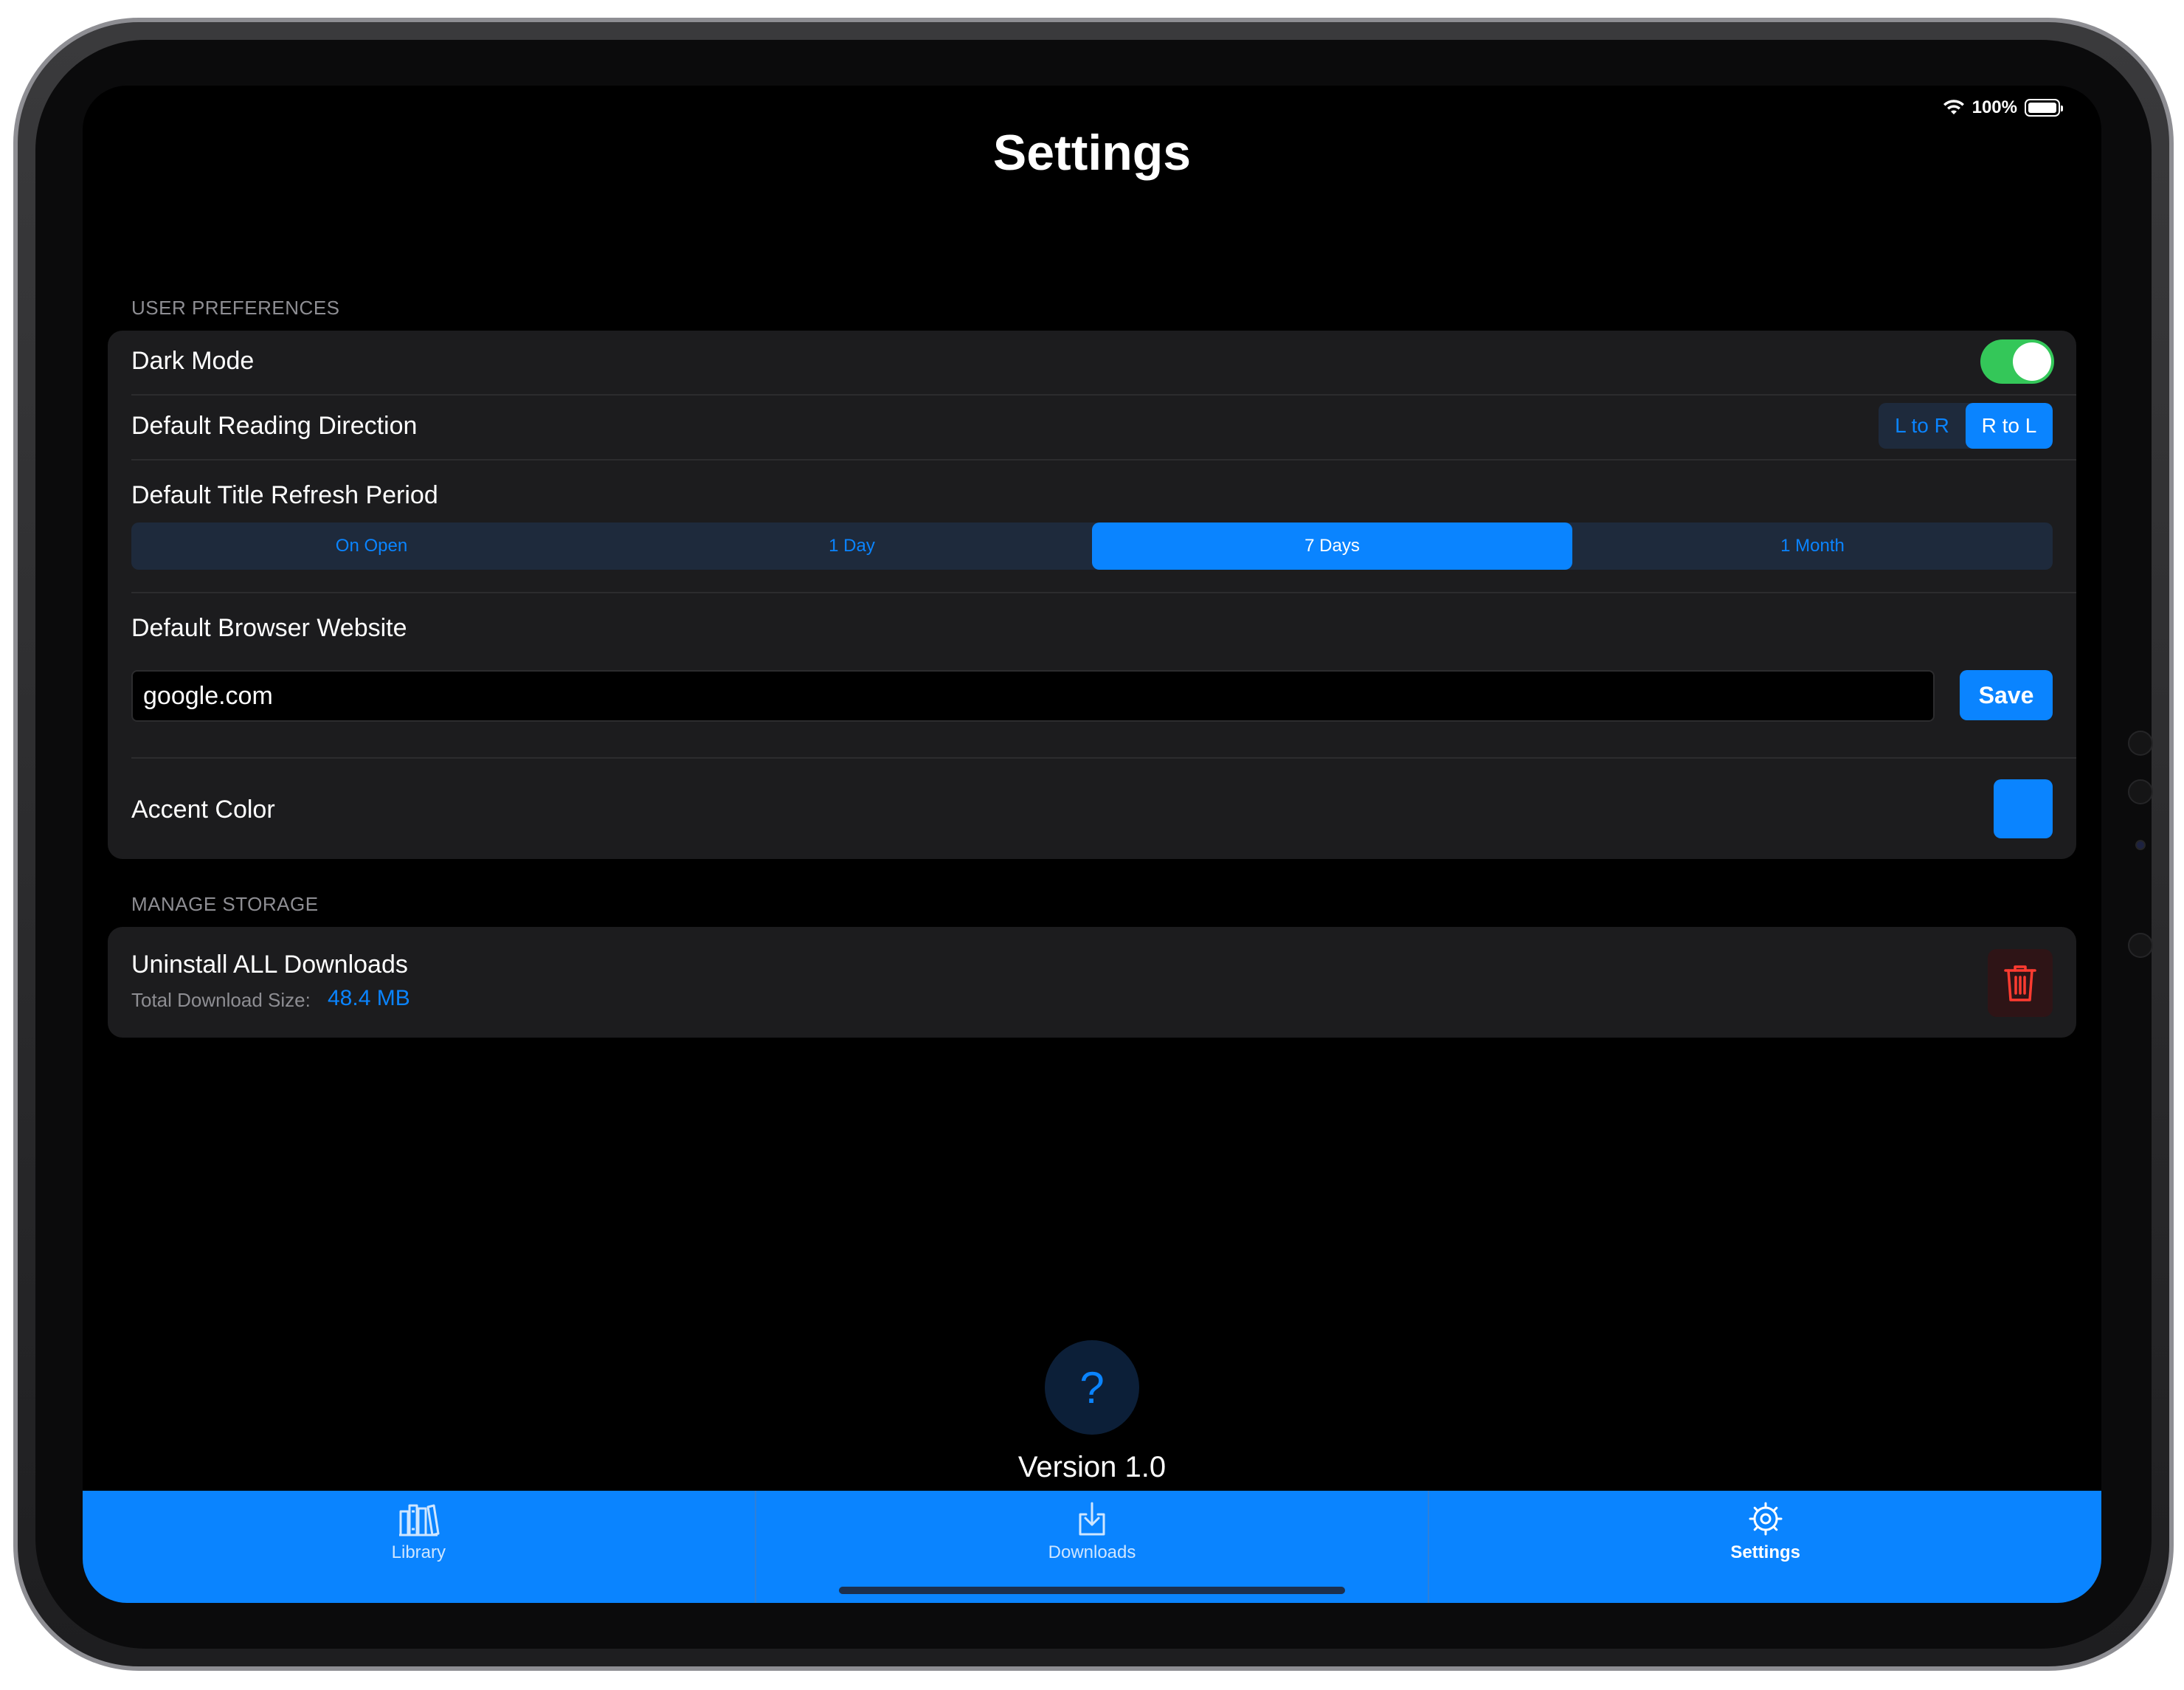  I want to click on segment-1-month: 1 Month, so click(1812, 546).